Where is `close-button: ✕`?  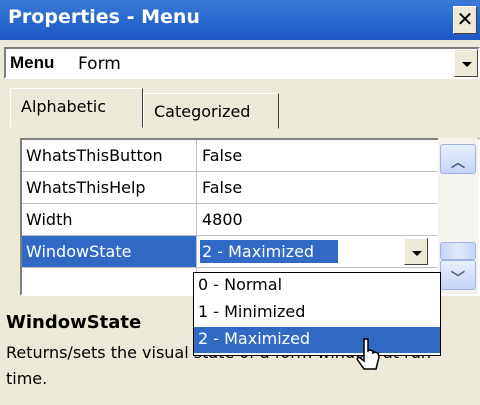
close-button: ✕ is located at coordinates (465, 20).